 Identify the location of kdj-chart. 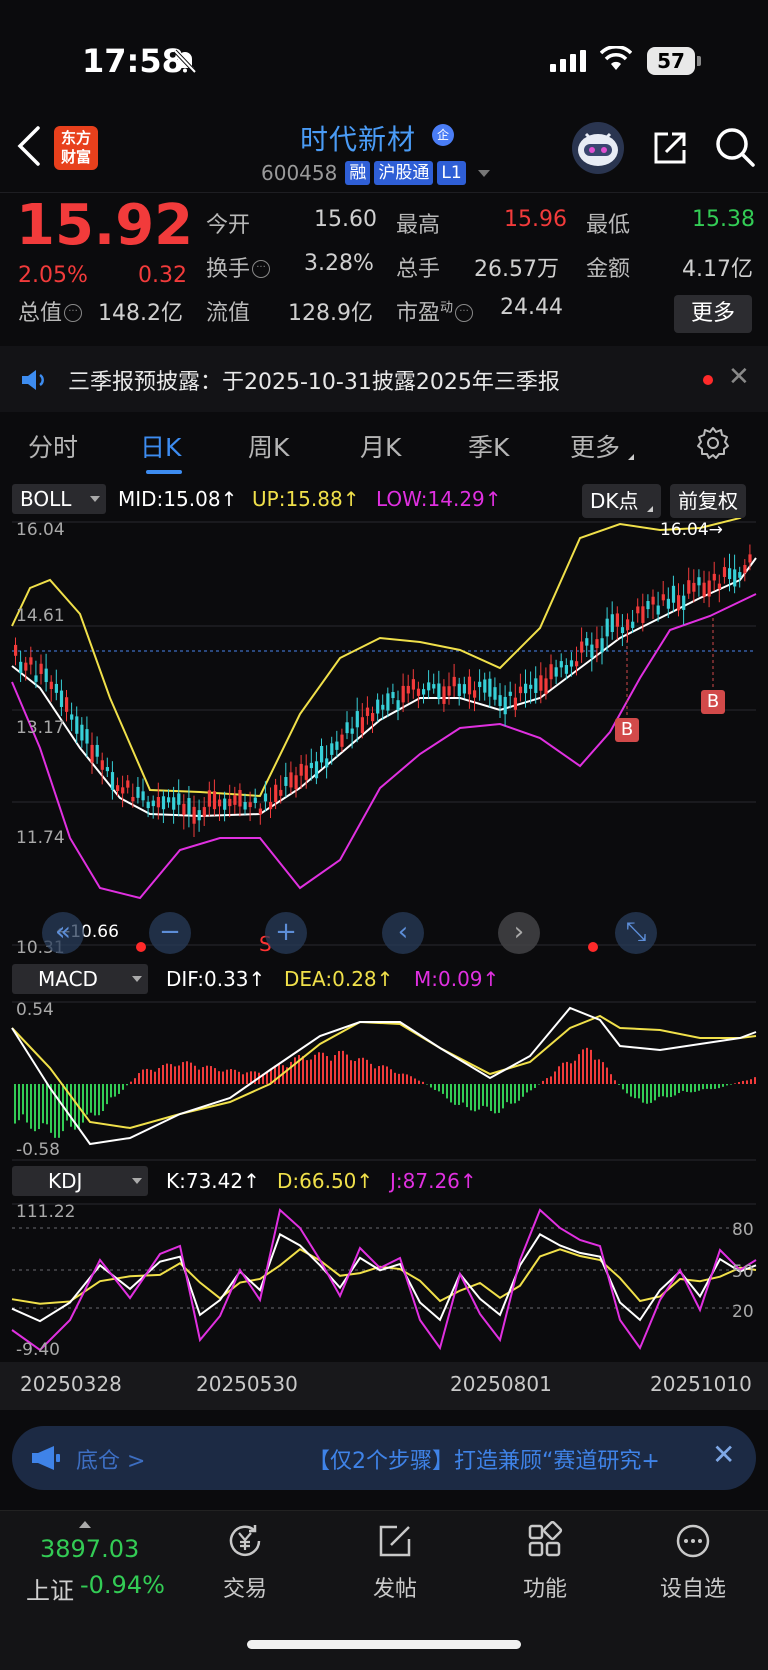
(384, 1281).